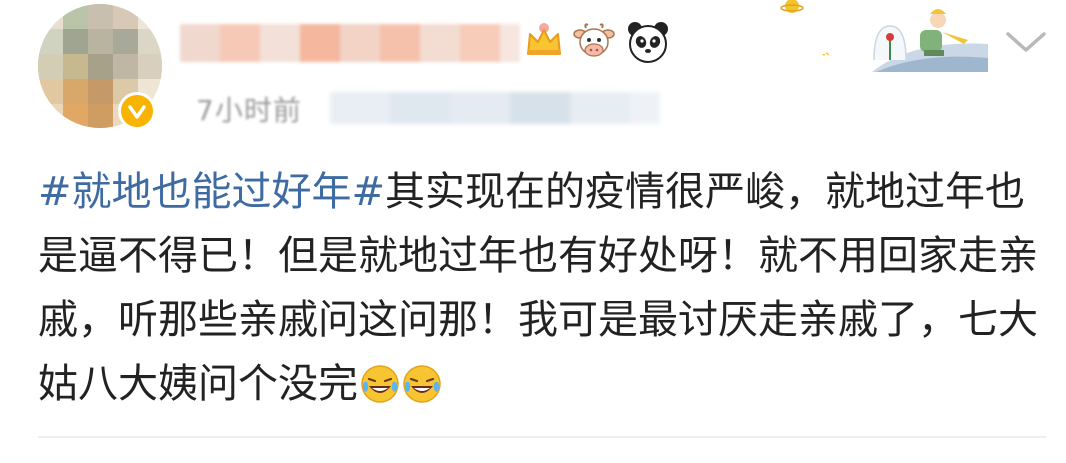 Image resolution: width=1066 pixels, height=463 pixels. Describe the element at coordinates (249, 110) in the screenshot. I see `post-time: 7小时前` at that location.